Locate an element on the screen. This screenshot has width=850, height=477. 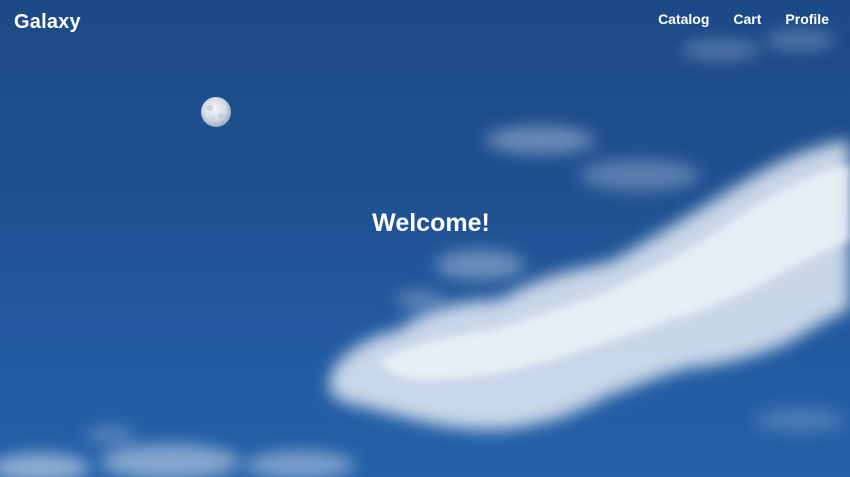
welcome-heading: Welcome! is located at coordinates (431, 223).